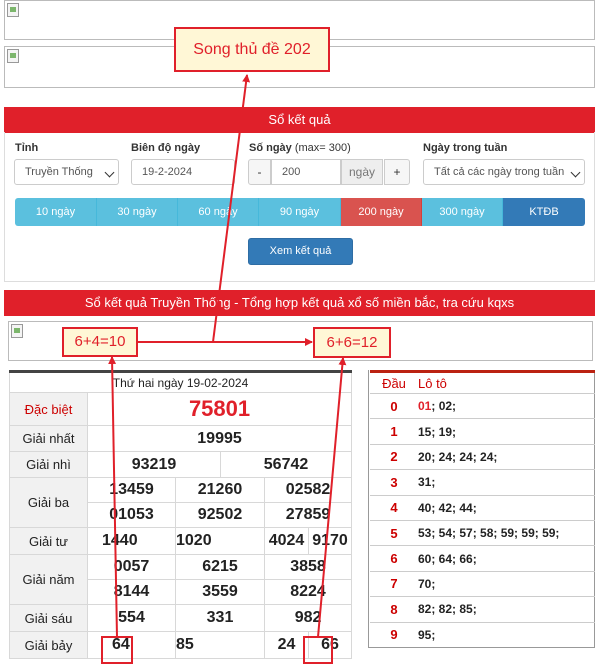  I want to click on arrow-left-up, so click(113, 497).